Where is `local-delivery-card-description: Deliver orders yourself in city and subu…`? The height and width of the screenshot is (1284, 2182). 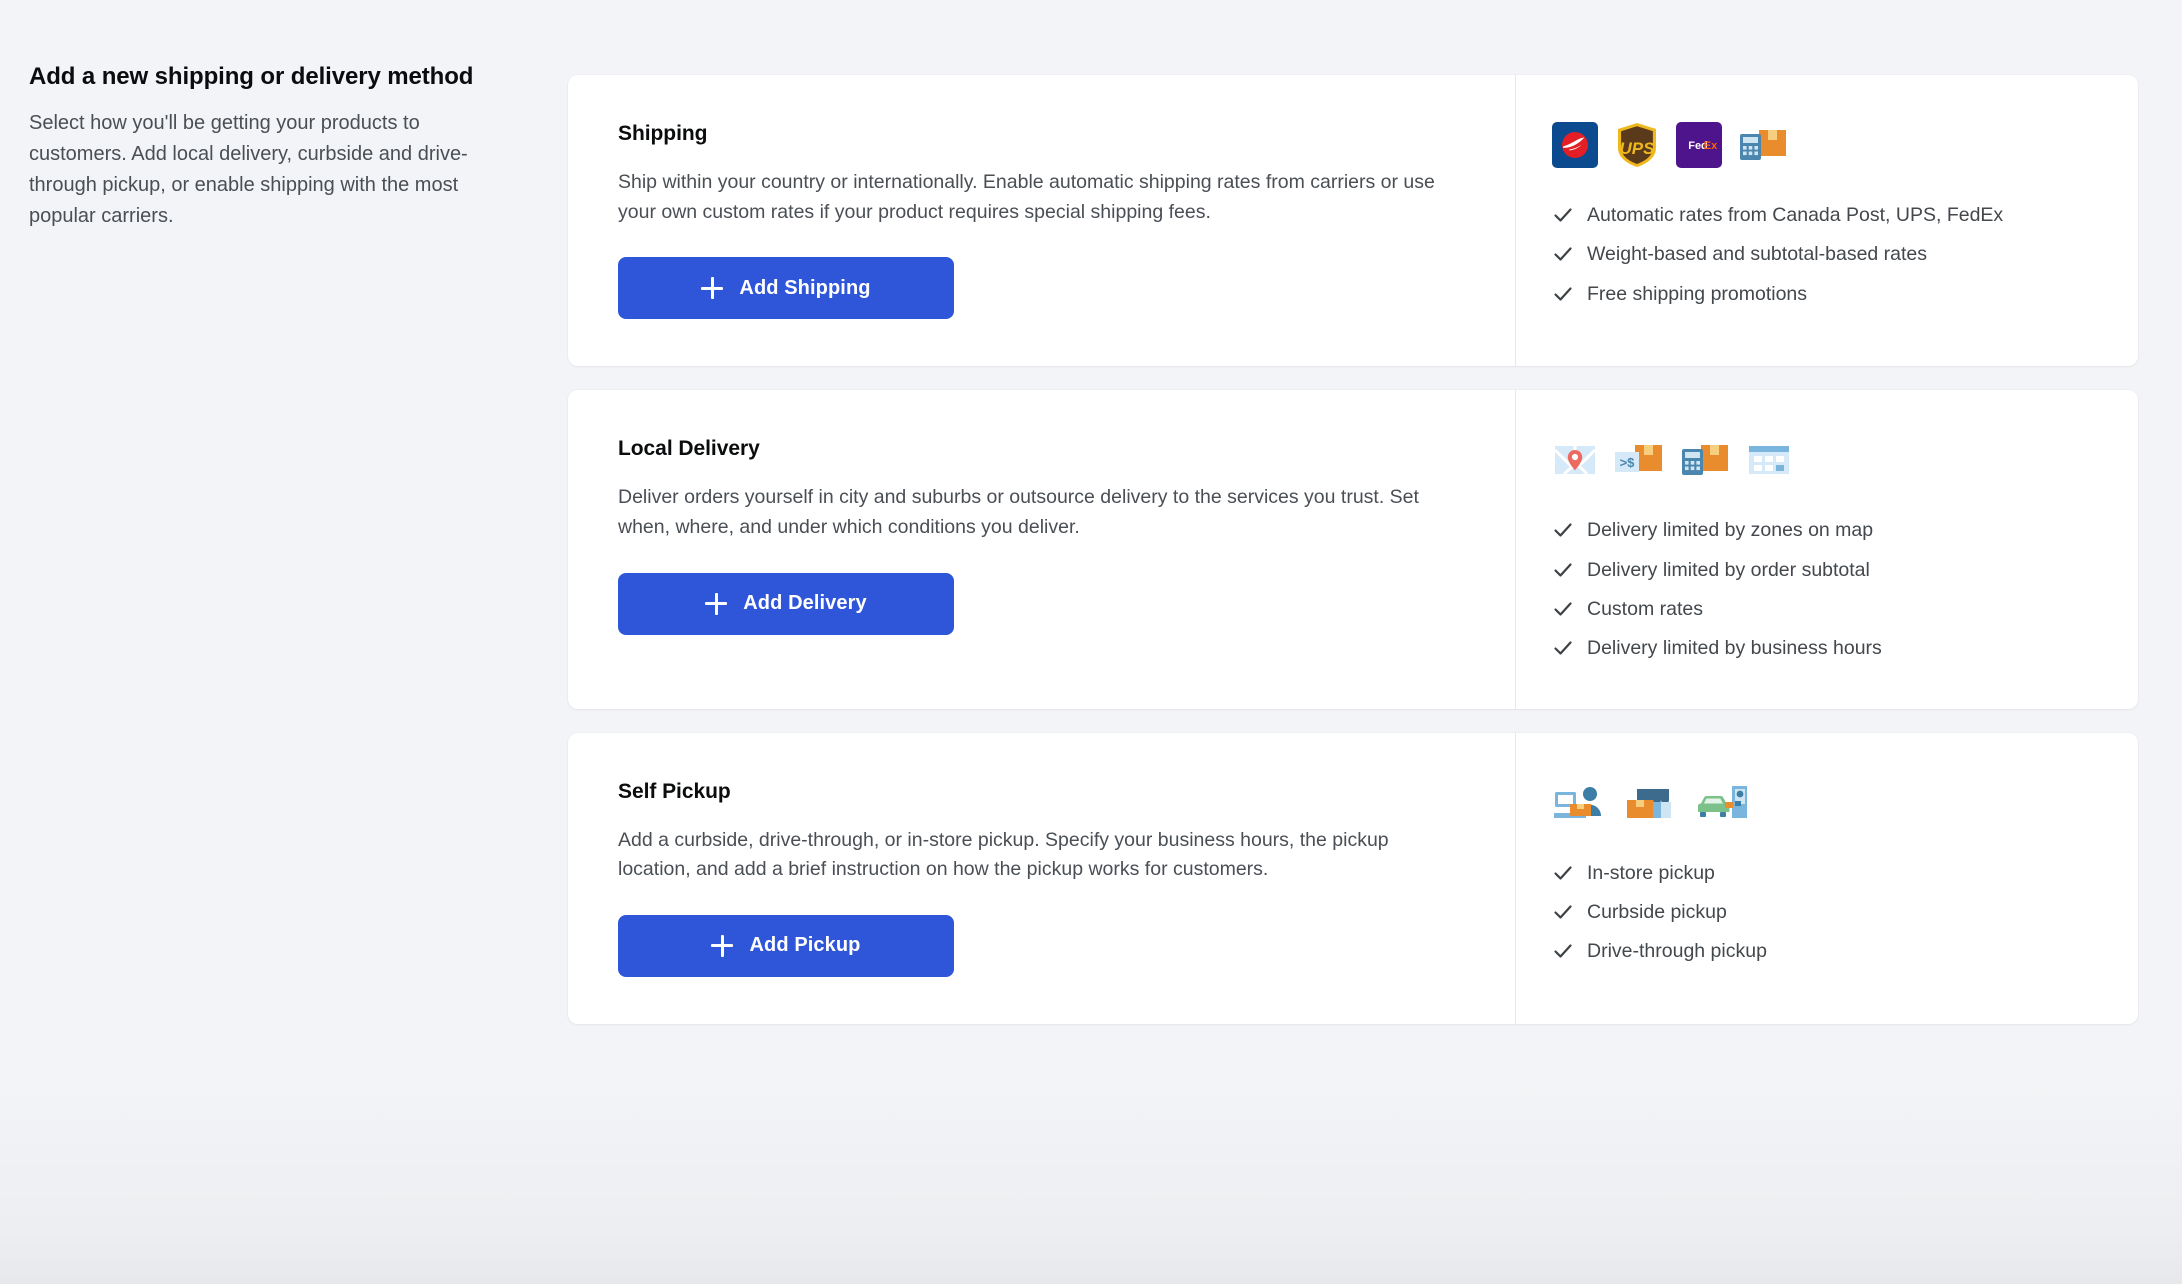
local-delivery-card-description: Deliver orders yourself in city and subu… is located at coordinates (1018, 512).